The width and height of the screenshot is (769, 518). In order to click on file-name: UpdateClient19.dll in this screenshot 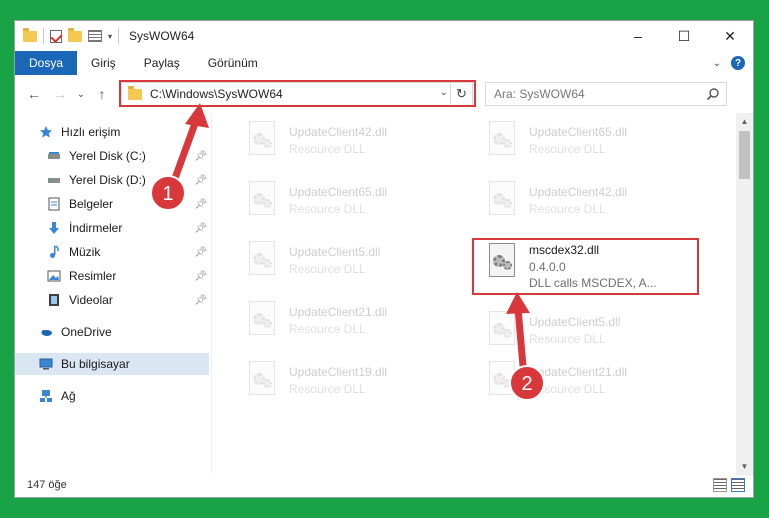, I will do `click(338, 372)`.